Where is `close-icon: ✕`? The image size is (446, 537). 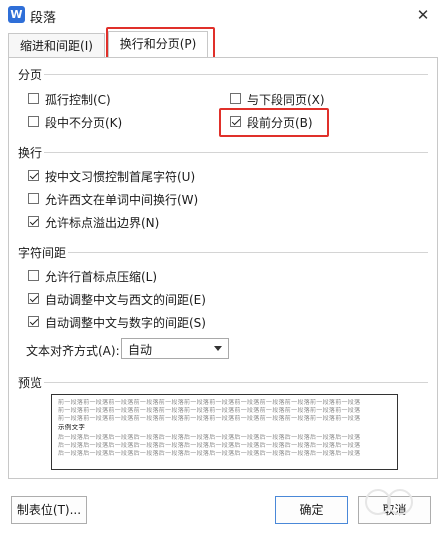 close-icon: ✕ is located at coordinates (423, 15).